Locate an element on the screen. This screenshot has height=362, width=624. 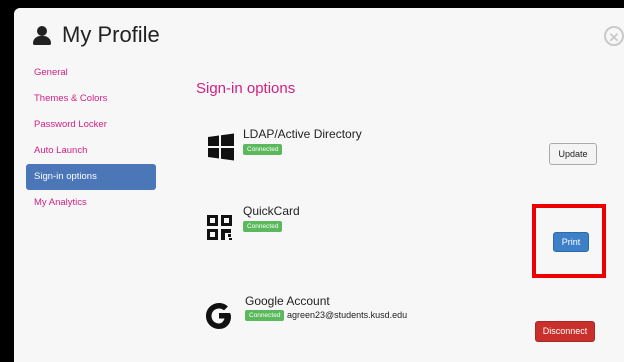
disconnect-button: Disconnect is located at coordinates (565, 331).